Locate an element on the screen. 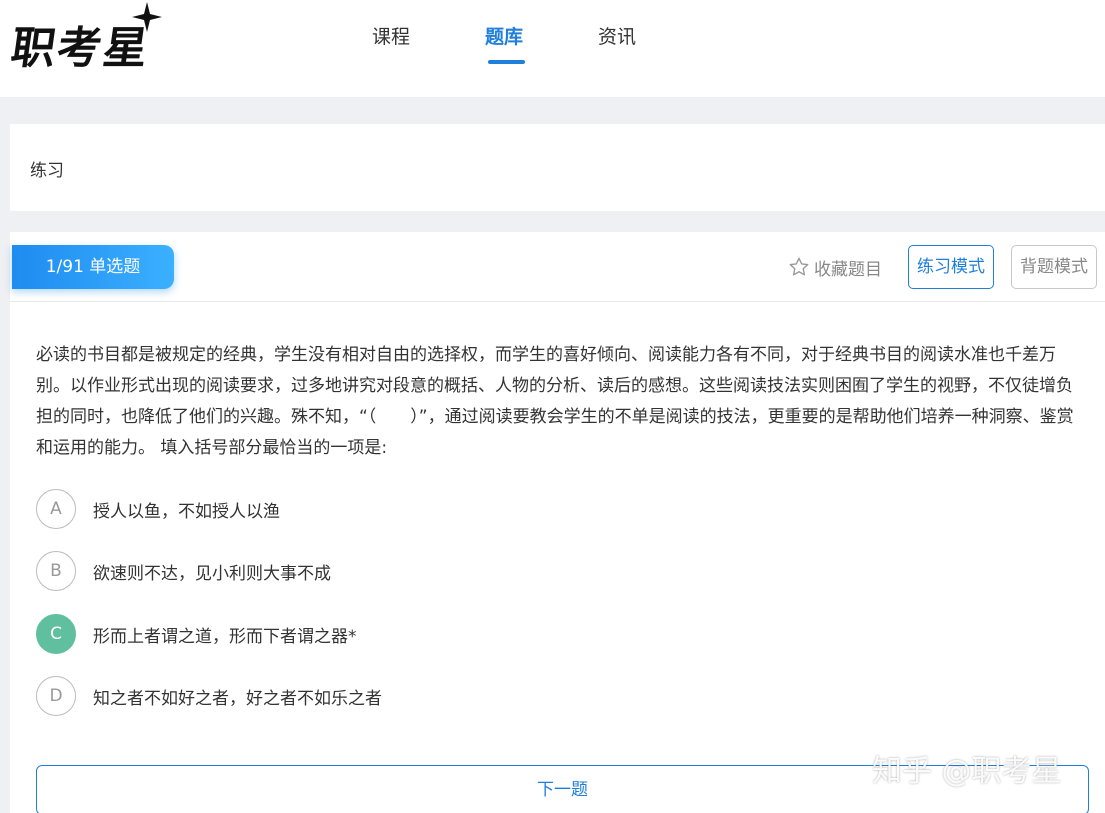 The image size is (1105, 813). option-text-d: 知之者不如好之者，好之者不如乐之者 is located at coordinates (237, 698).